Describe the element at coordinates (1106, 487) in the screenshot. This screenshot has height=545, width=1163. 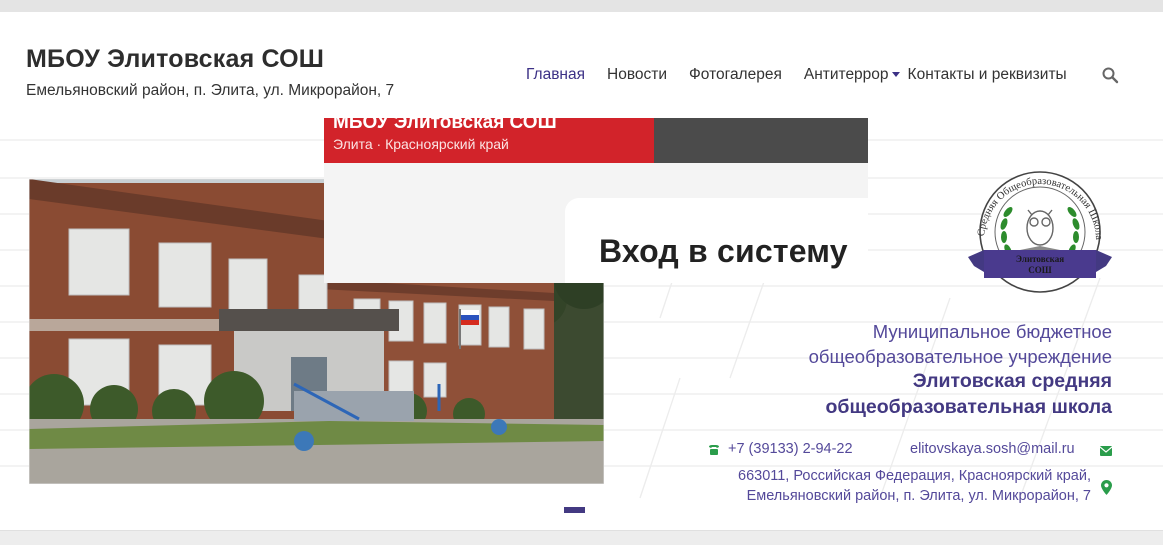
I see `map-pin-icon` at that location.